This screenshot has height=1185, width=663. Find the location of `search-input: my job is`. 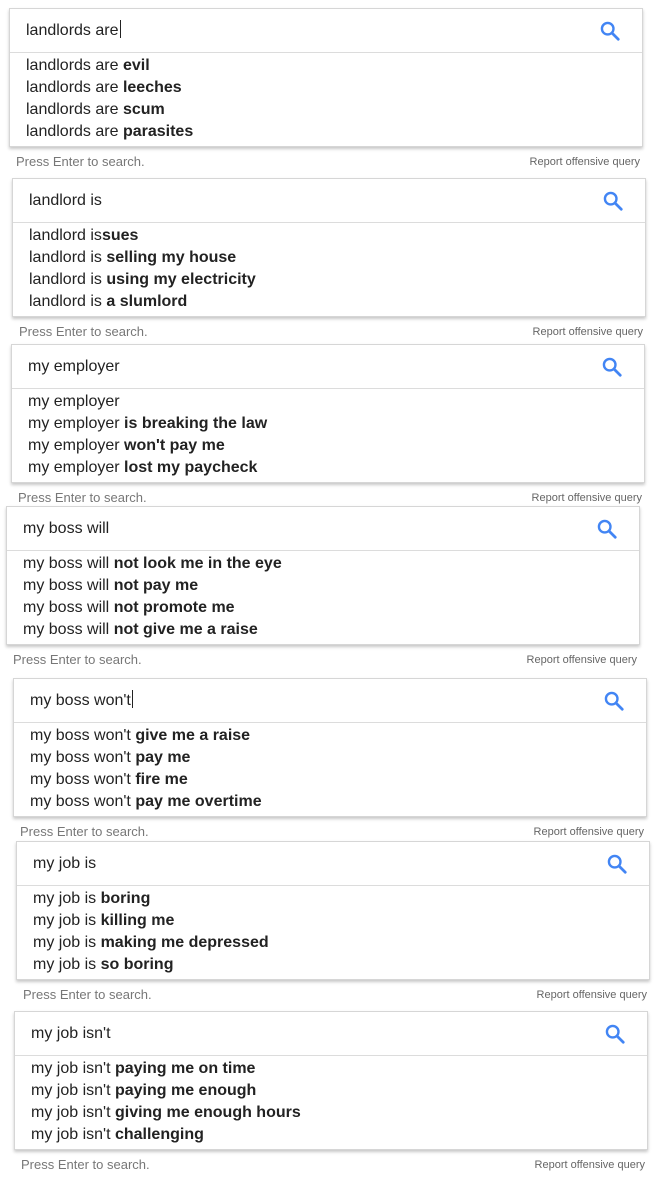

search-input: my job is is located at coordinates (333, 864).